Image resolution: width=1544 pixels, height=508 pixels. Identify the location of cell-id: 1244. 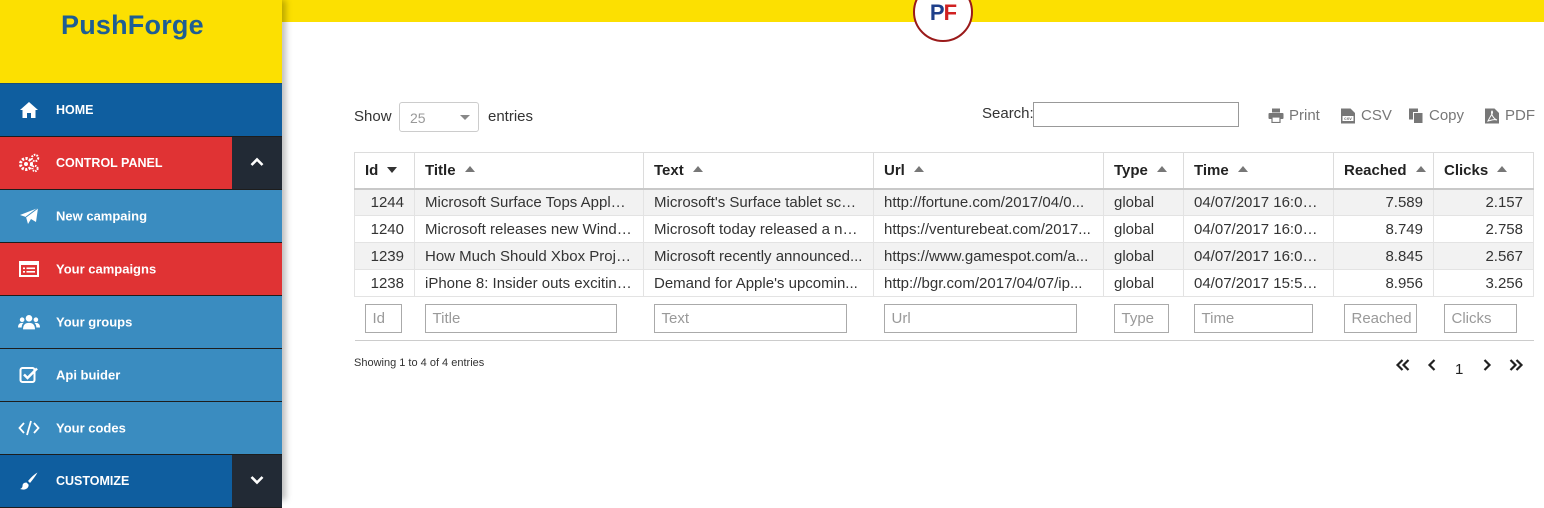
(384, 202).